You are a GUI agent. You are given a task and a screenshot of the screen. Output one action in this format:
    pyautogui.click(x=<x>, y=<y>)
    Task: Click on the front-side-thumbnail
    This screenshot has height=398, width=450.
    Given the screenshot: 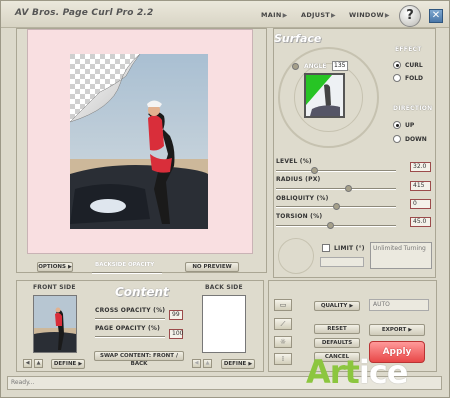 What is the action you would take?
    pyautogui.click(x=55, y=324)
    